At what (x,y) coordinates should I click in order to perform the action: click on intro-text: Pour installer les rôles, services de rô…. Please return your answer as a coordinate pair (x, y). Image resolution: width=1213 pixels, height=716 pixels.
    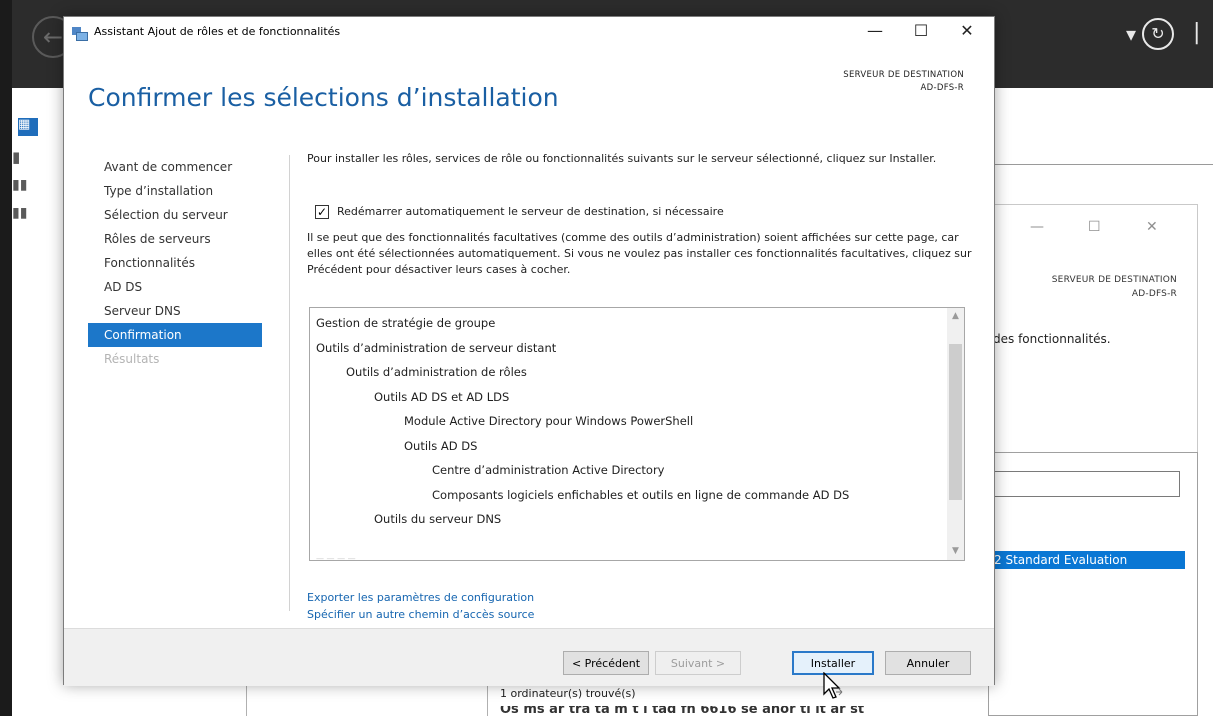
    Looking at the image, I should click on (622, 158).